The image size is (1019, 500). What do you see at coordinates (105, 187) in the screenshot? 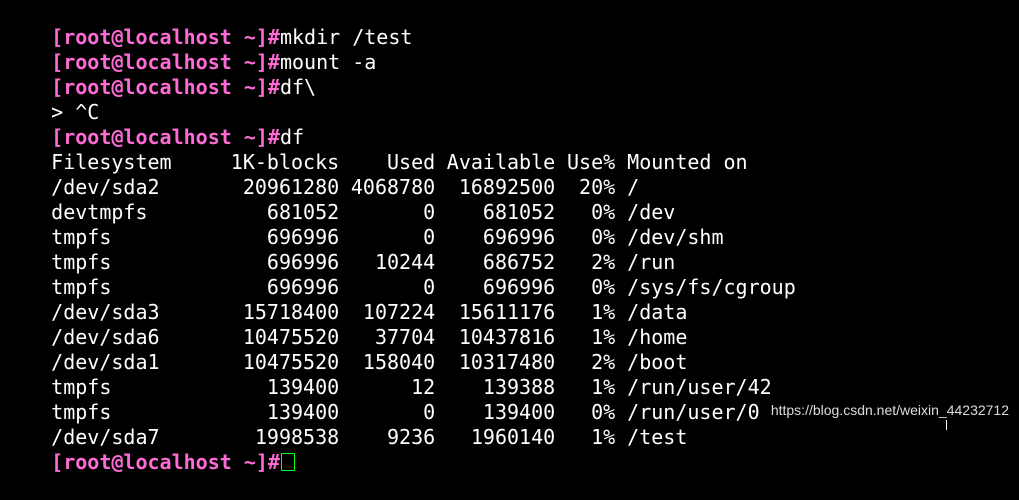
I see `cell-filesystem: /dev/sda2` at bounding box center [105, 187].